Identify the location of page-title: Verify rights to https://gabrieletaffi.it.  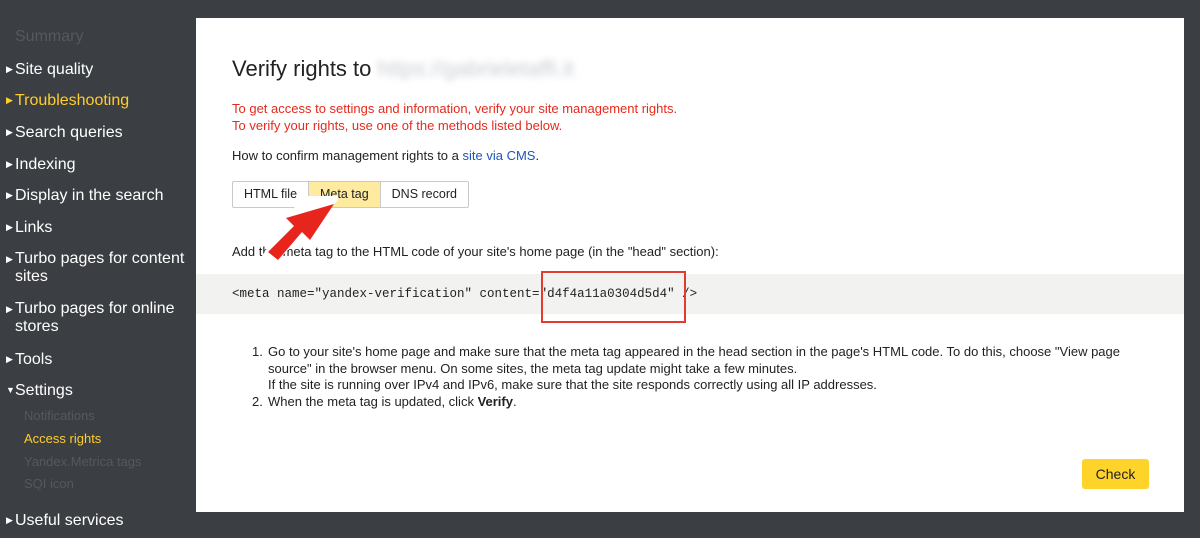
(403, 69).